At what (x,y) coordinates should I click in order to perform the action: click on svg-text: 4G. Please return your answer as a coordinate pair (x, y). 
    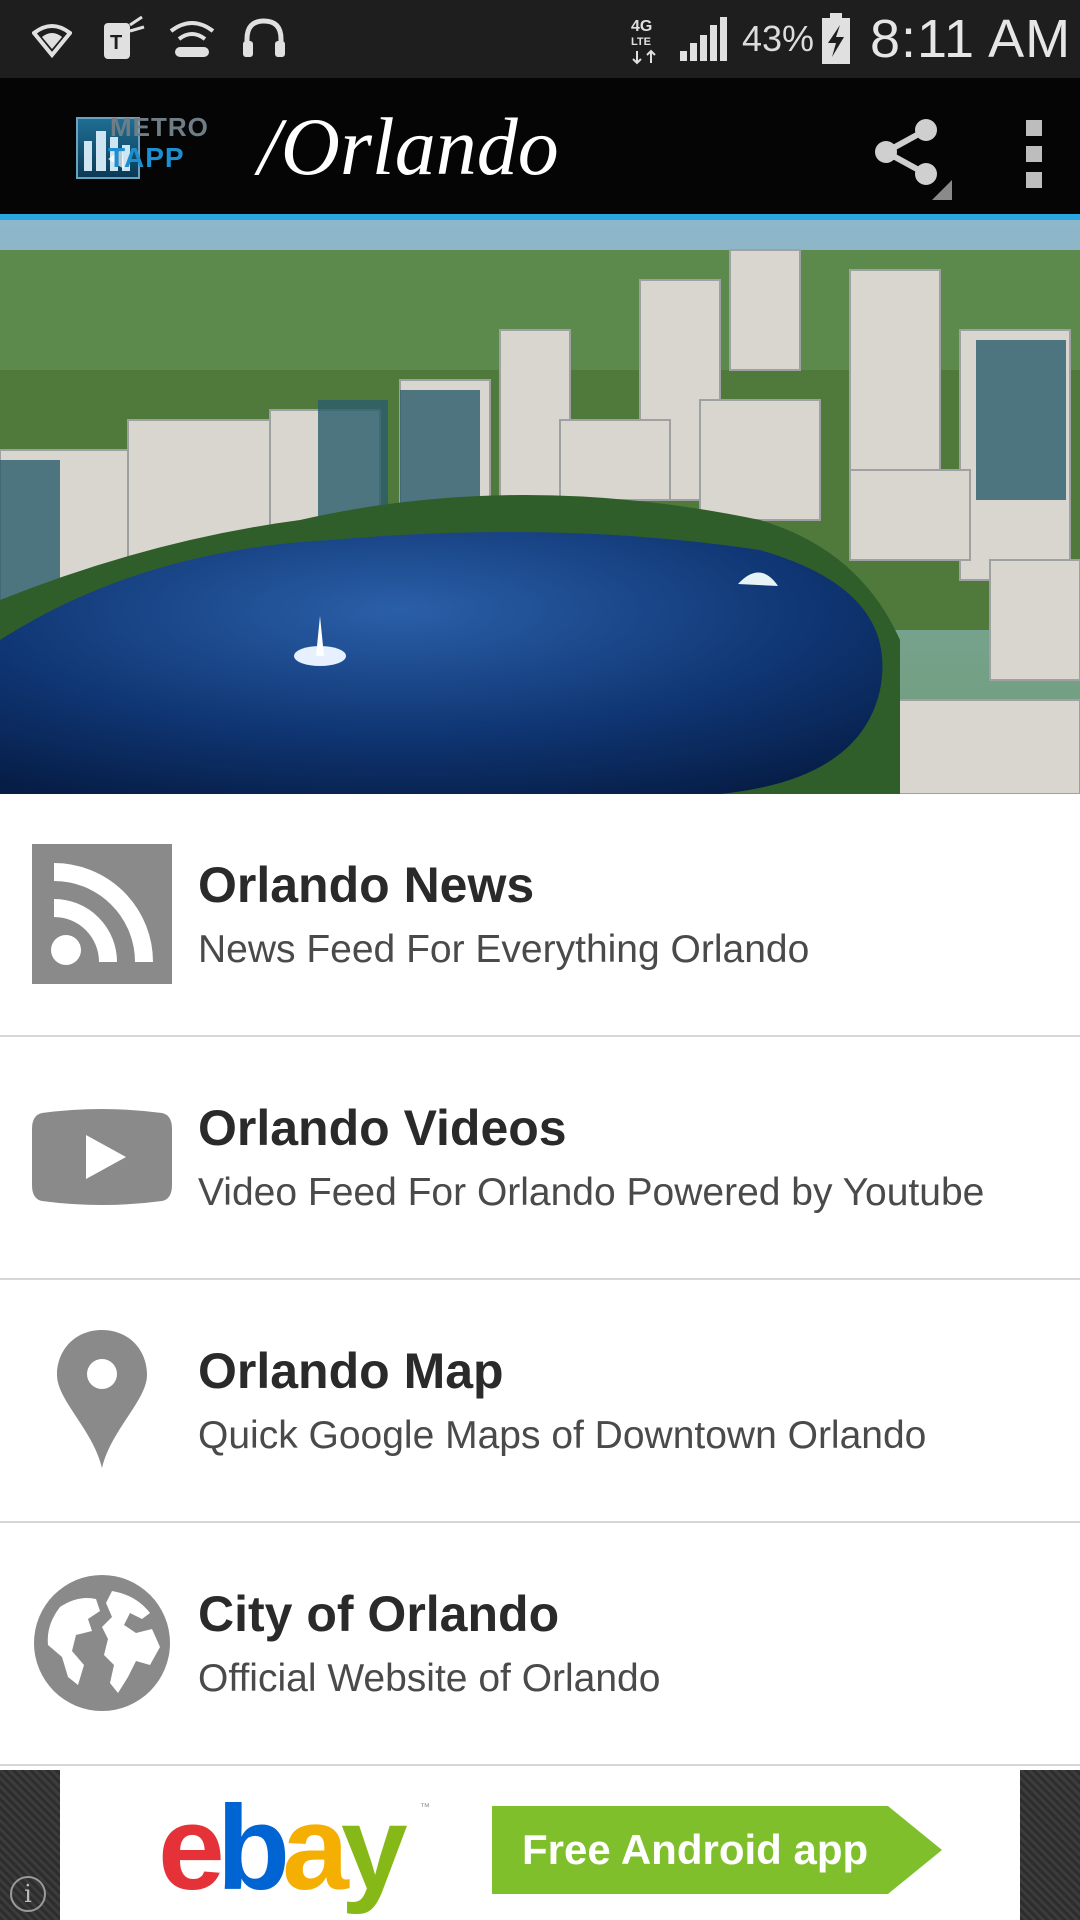
    Looking at the image, I should click on (641, 26).